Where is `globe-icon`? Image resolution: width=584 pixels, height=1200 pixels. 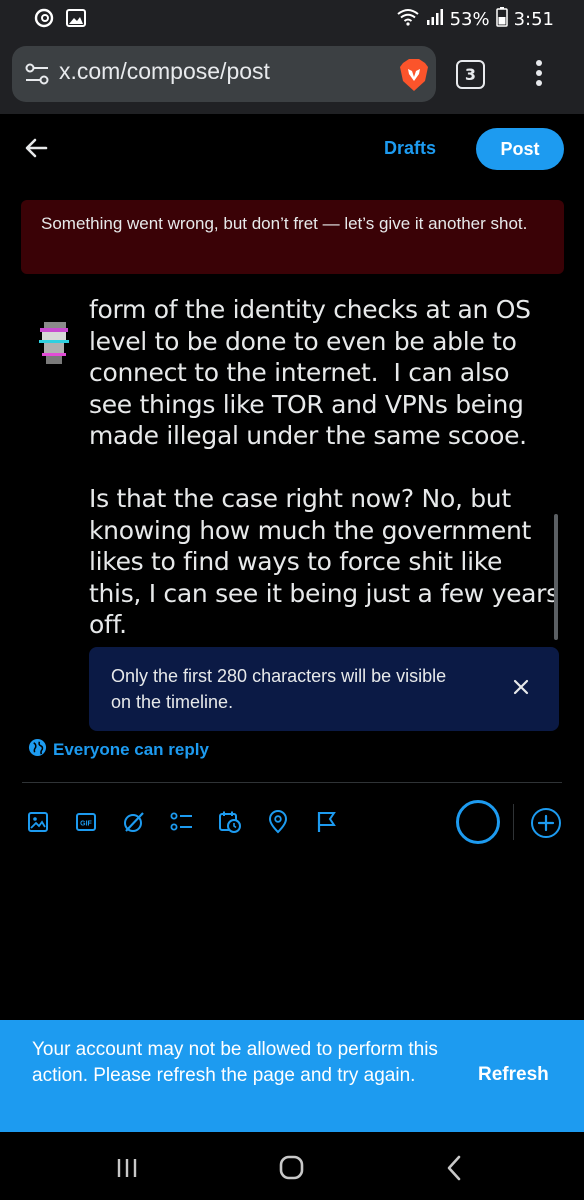 globe-icon is located at coordinates (37, 750).